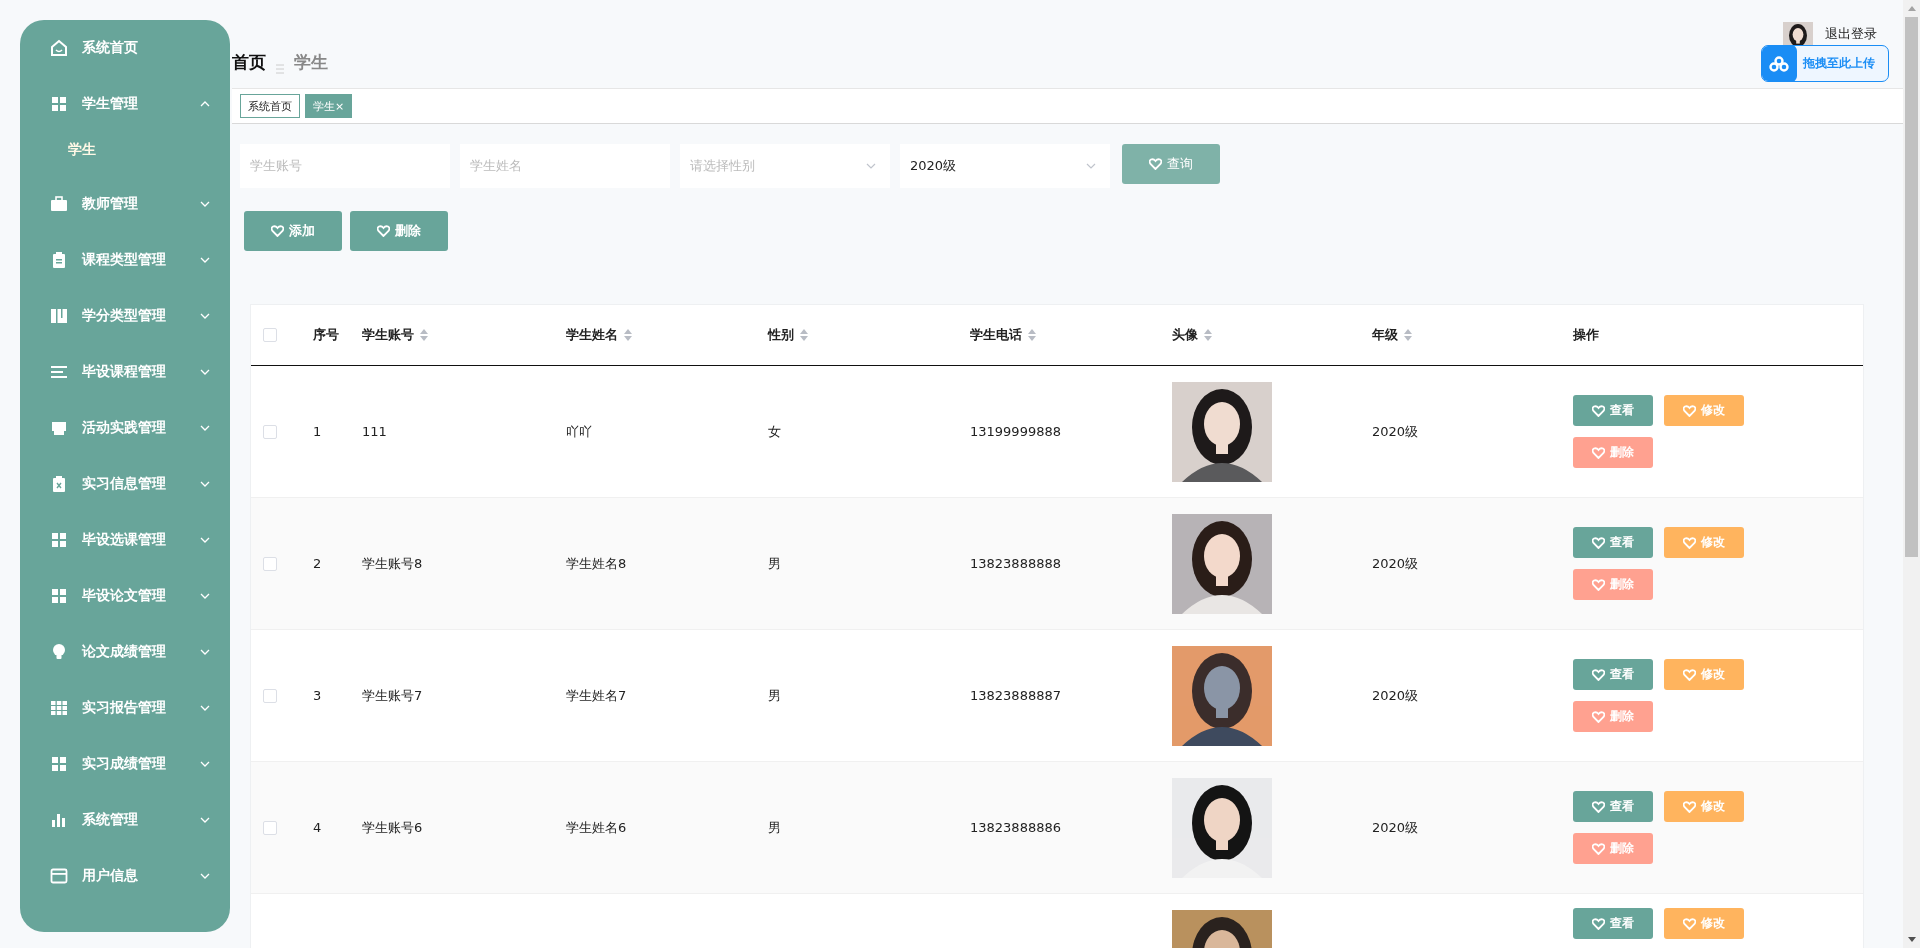 The image size is (1920, 948). What do you see at coordinates (1005, 166) in the screenshot?
I see `select-field: 2020级` at bounding box center [1005, 166].